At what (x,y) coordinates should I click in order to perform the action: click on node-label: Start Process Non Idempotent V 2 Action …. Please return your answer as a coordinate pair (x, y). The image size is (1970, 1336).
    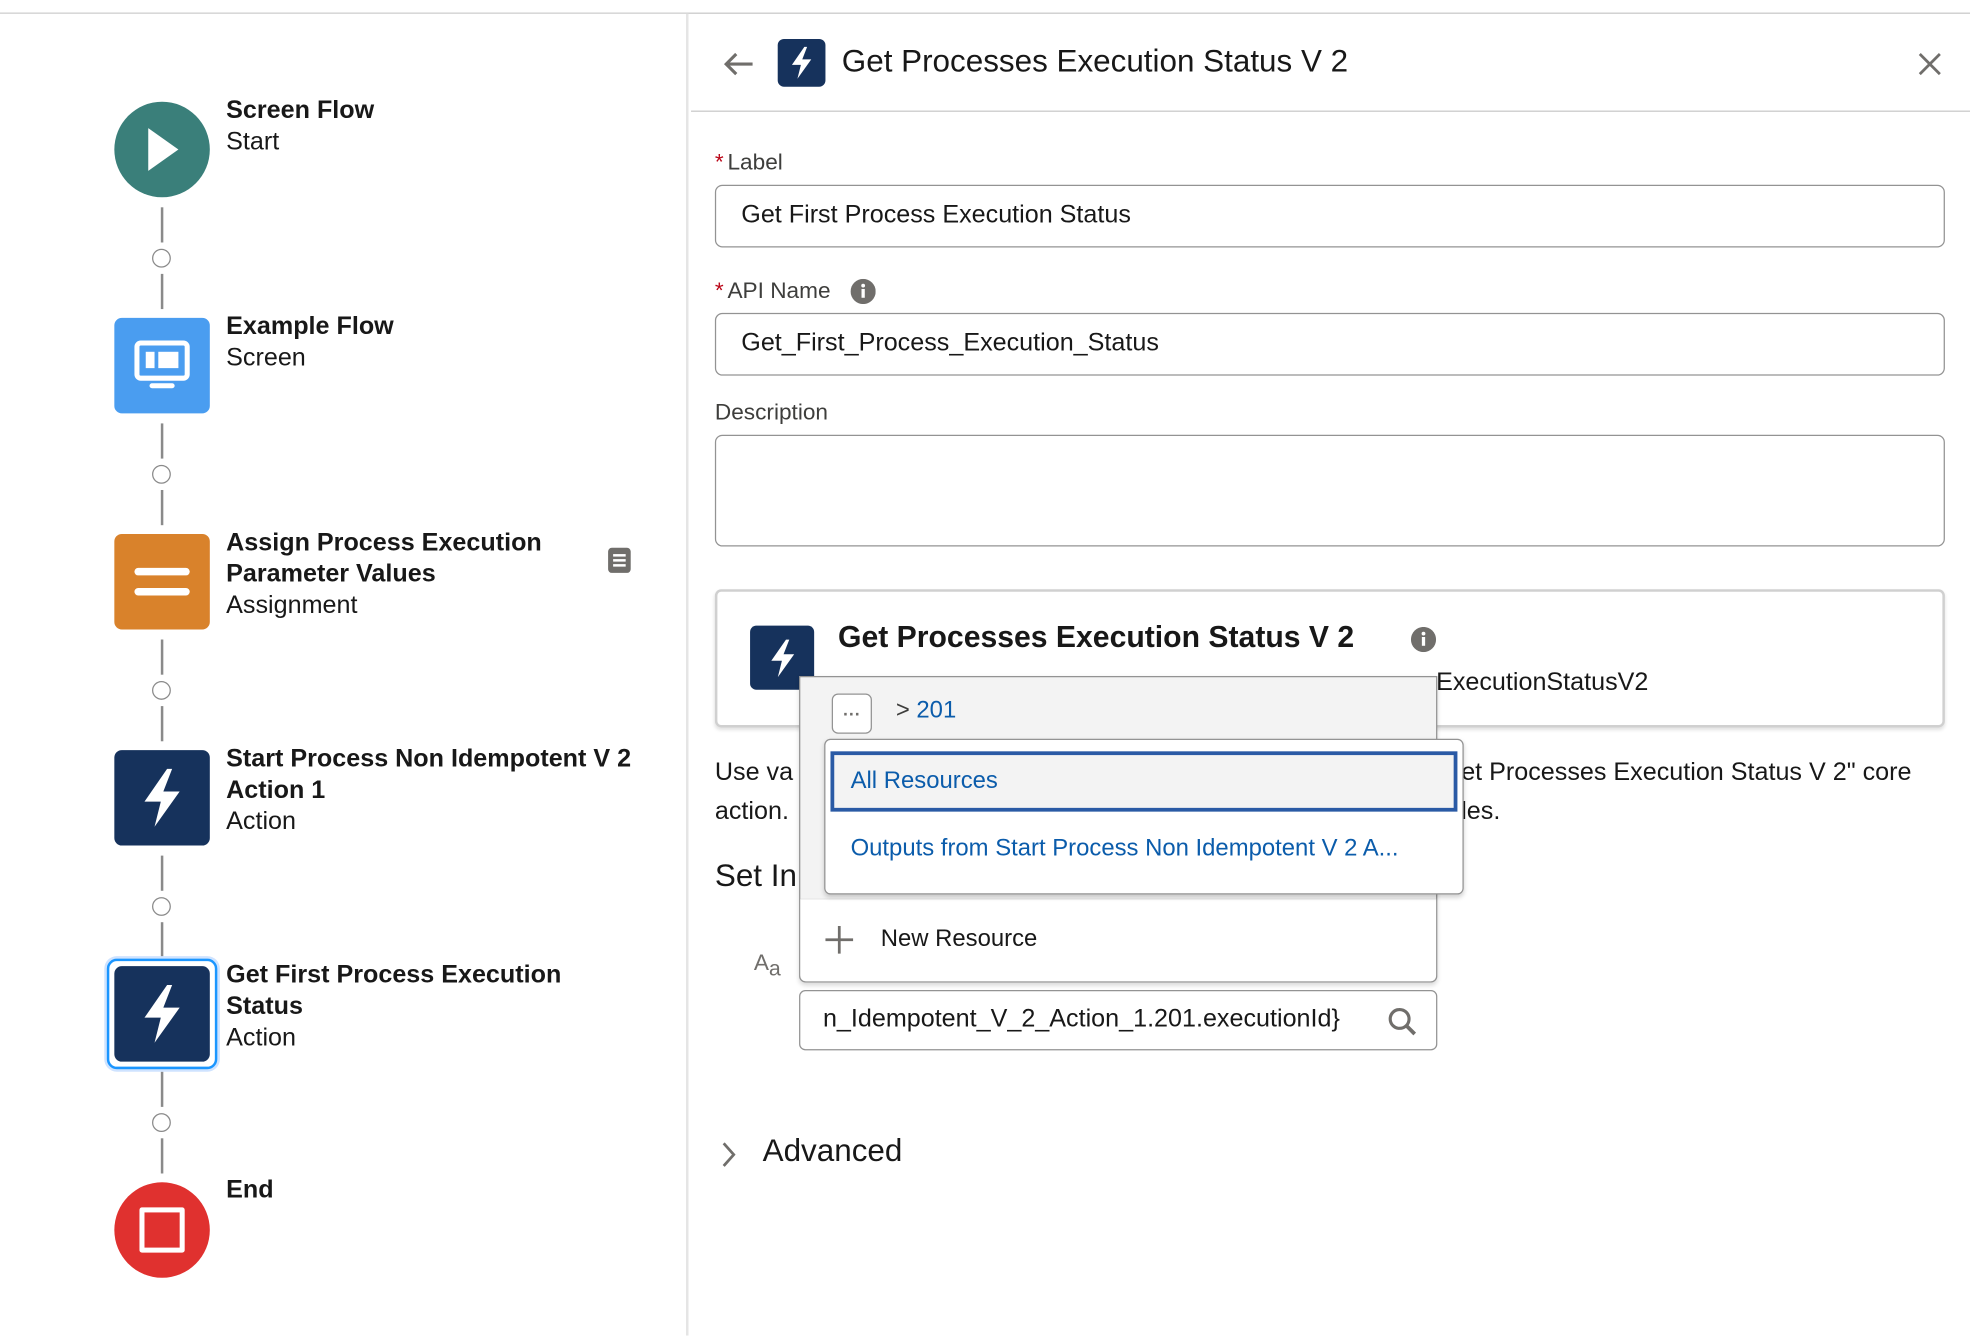
    Looking at the image, I should click on (429, 790).